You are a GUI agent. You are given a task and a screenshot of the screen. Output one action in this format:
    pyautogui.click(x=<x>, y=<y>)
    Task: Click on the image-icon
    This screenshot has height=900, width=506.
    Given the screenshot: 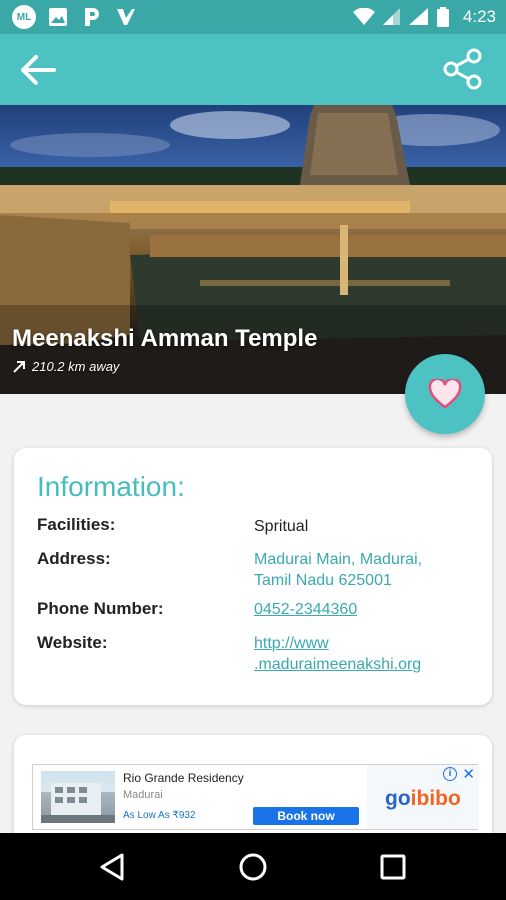 What is the action you would take?
    pyautogui.click(x=58, y=17)
    